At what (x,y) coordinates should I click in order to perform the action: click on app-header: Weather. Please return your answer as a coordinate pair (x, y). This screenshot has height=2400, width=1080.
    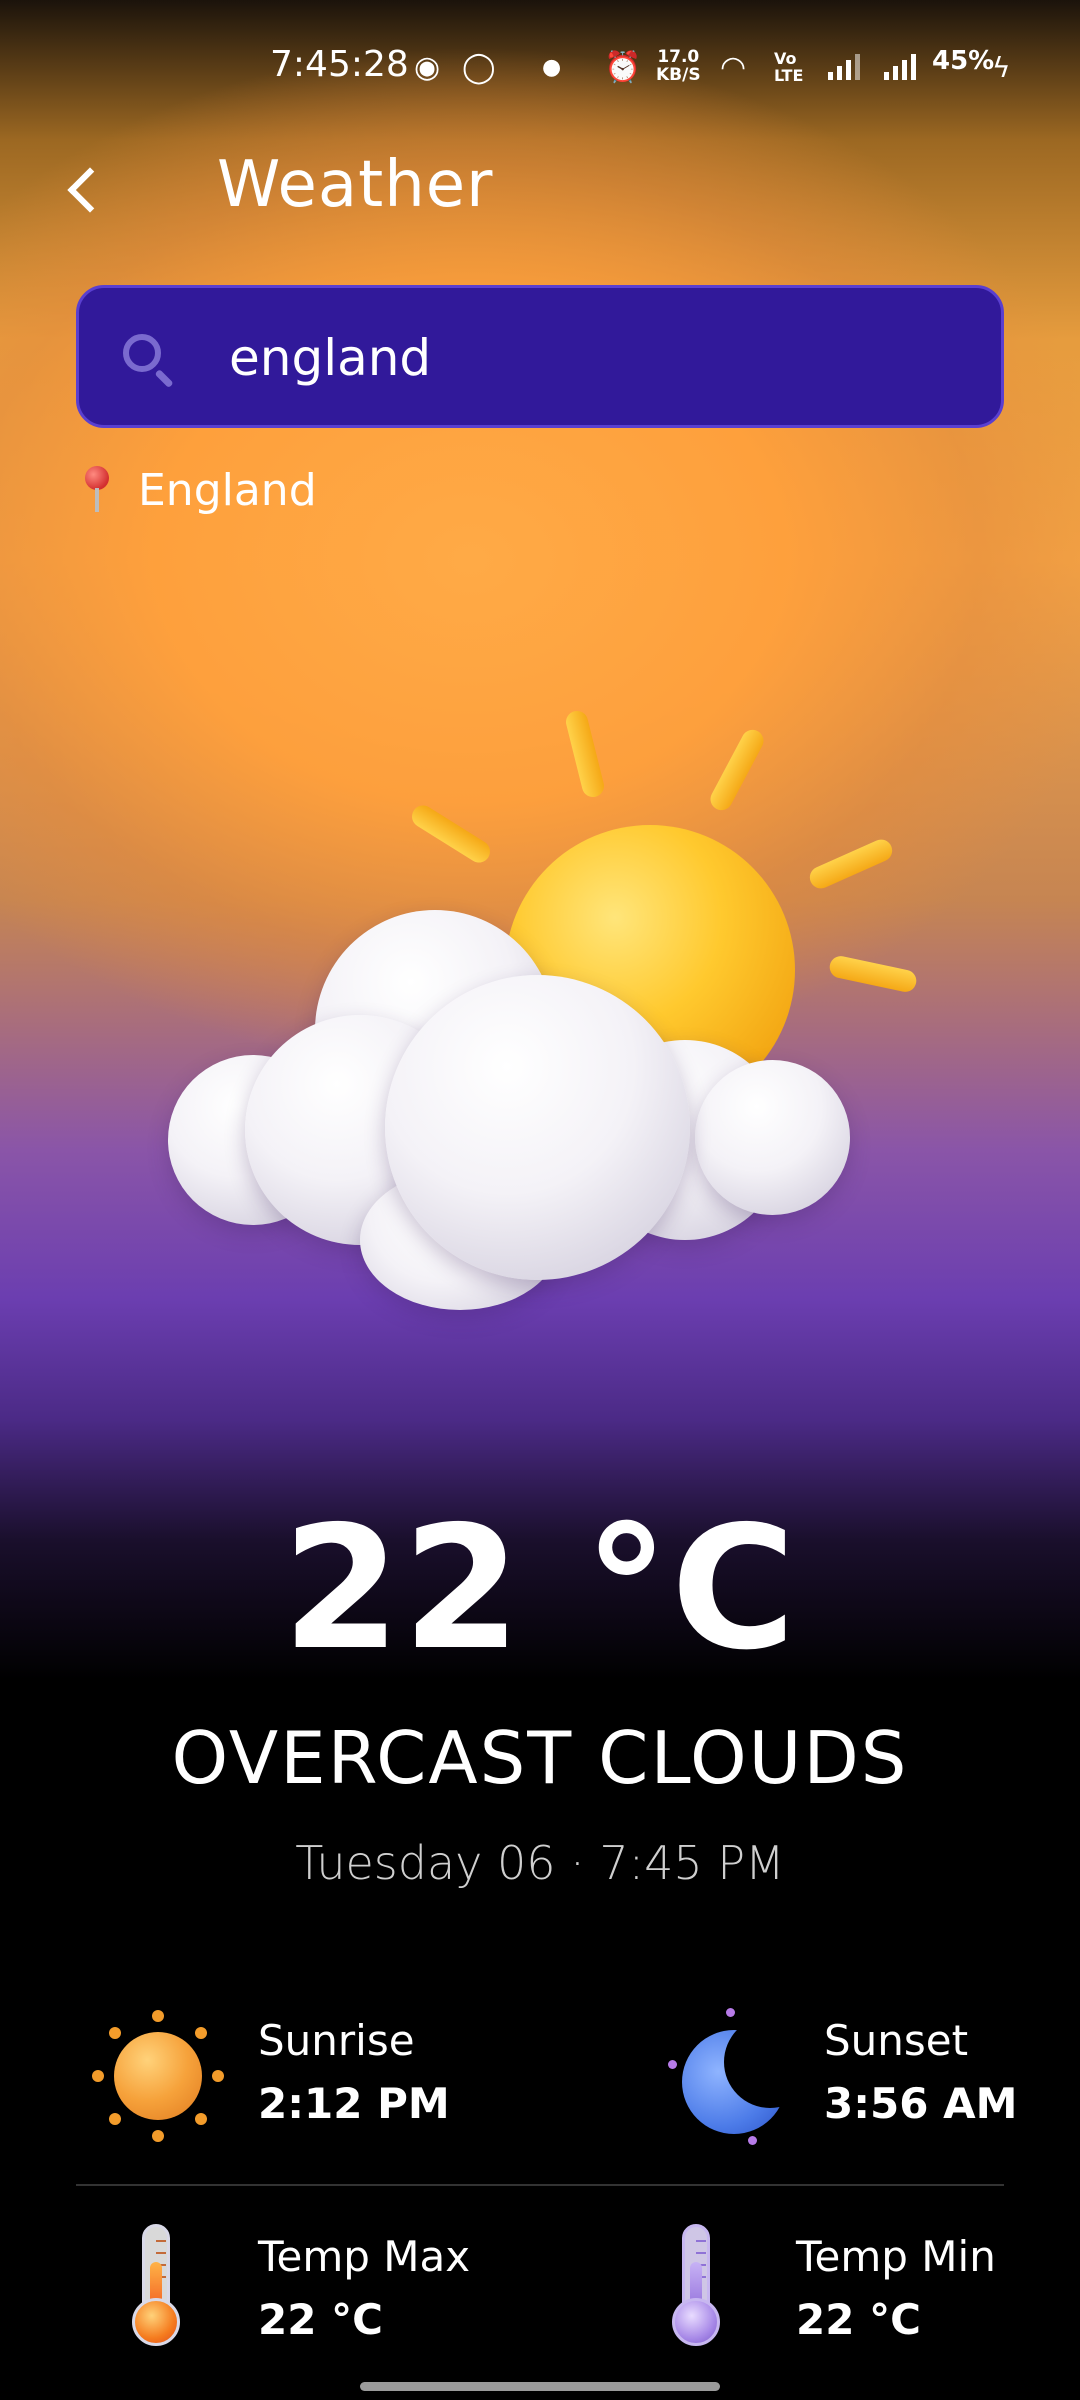
    Looking at the image, I should click on (540, 190).